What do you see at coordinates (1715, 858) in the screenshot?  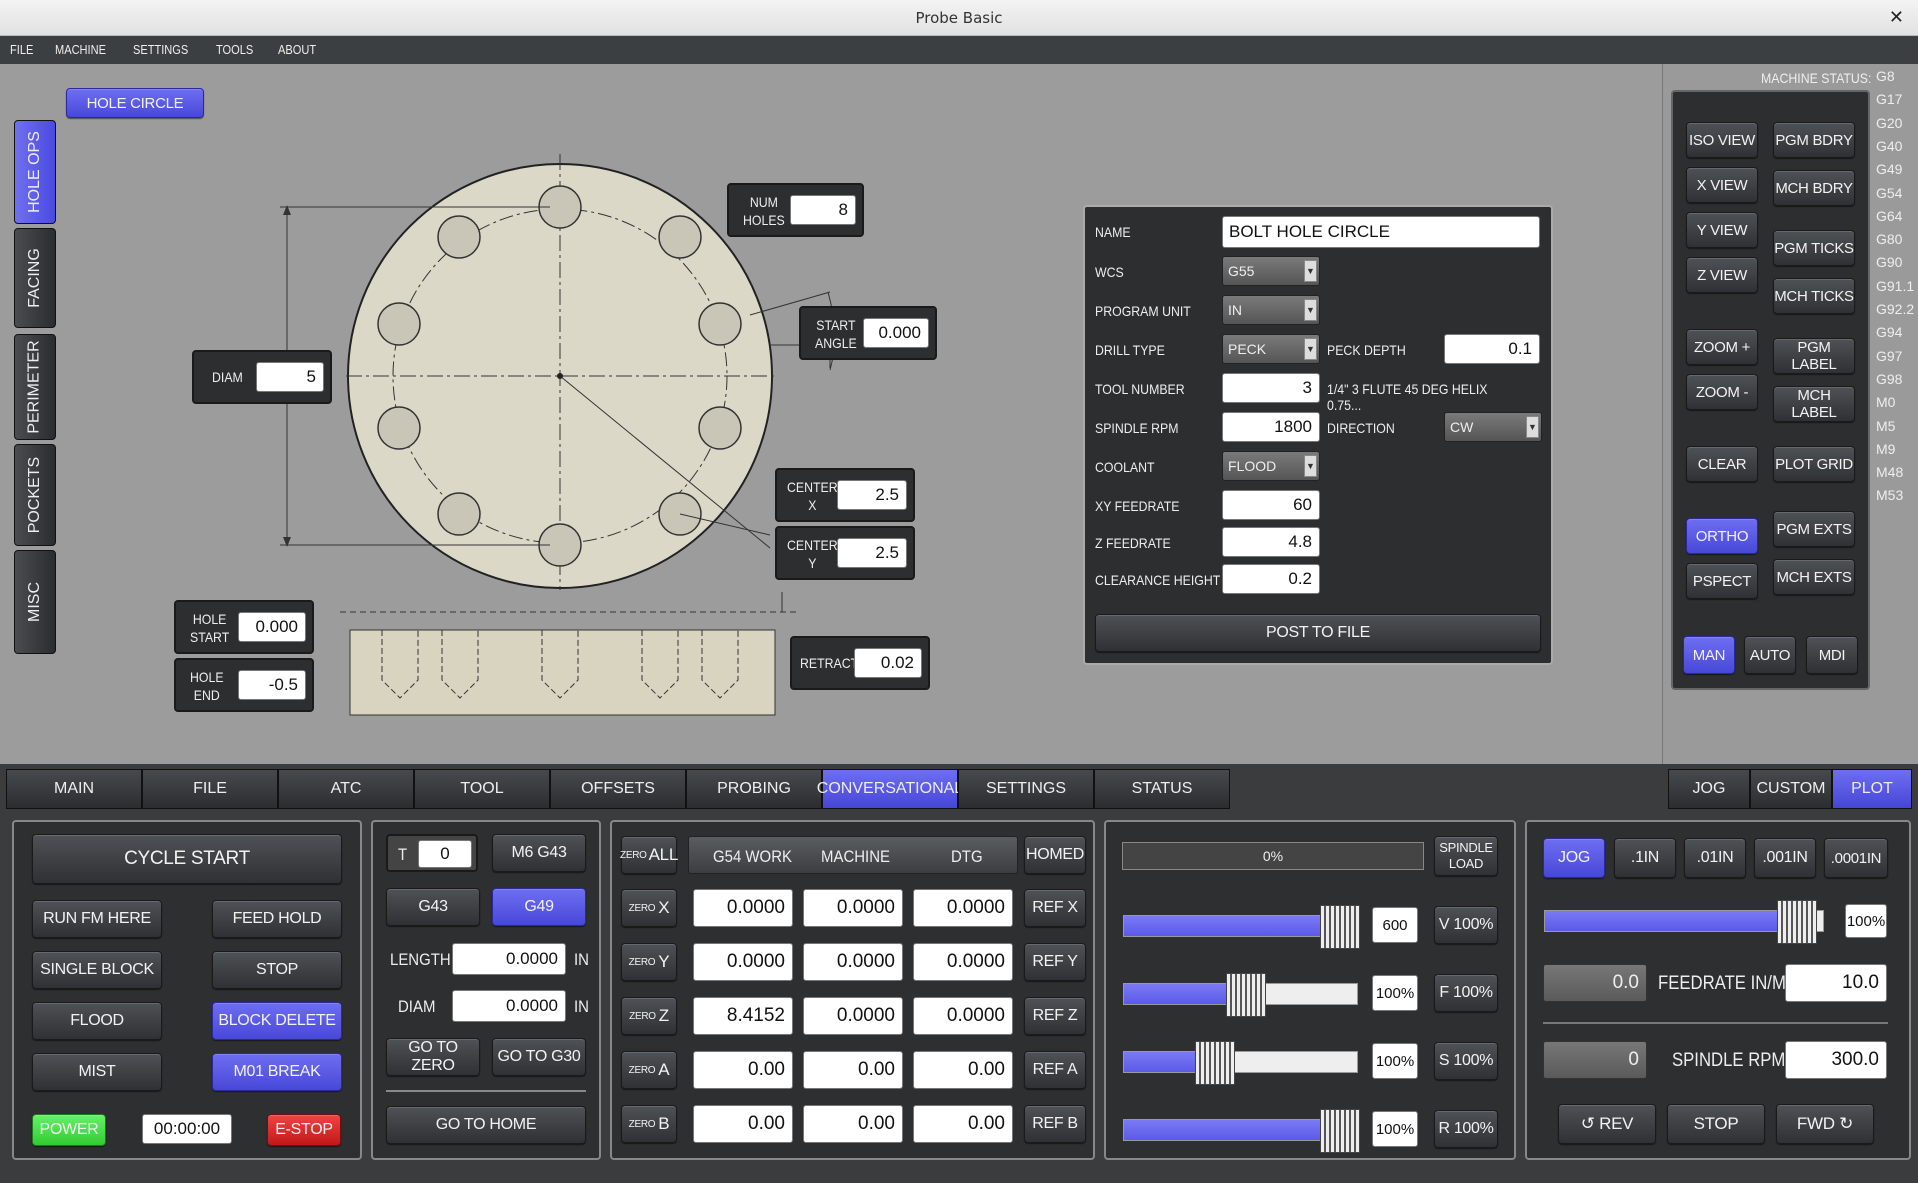 I see `jog-inc-001-button: .01IN` at bounding box center [1715, 858].